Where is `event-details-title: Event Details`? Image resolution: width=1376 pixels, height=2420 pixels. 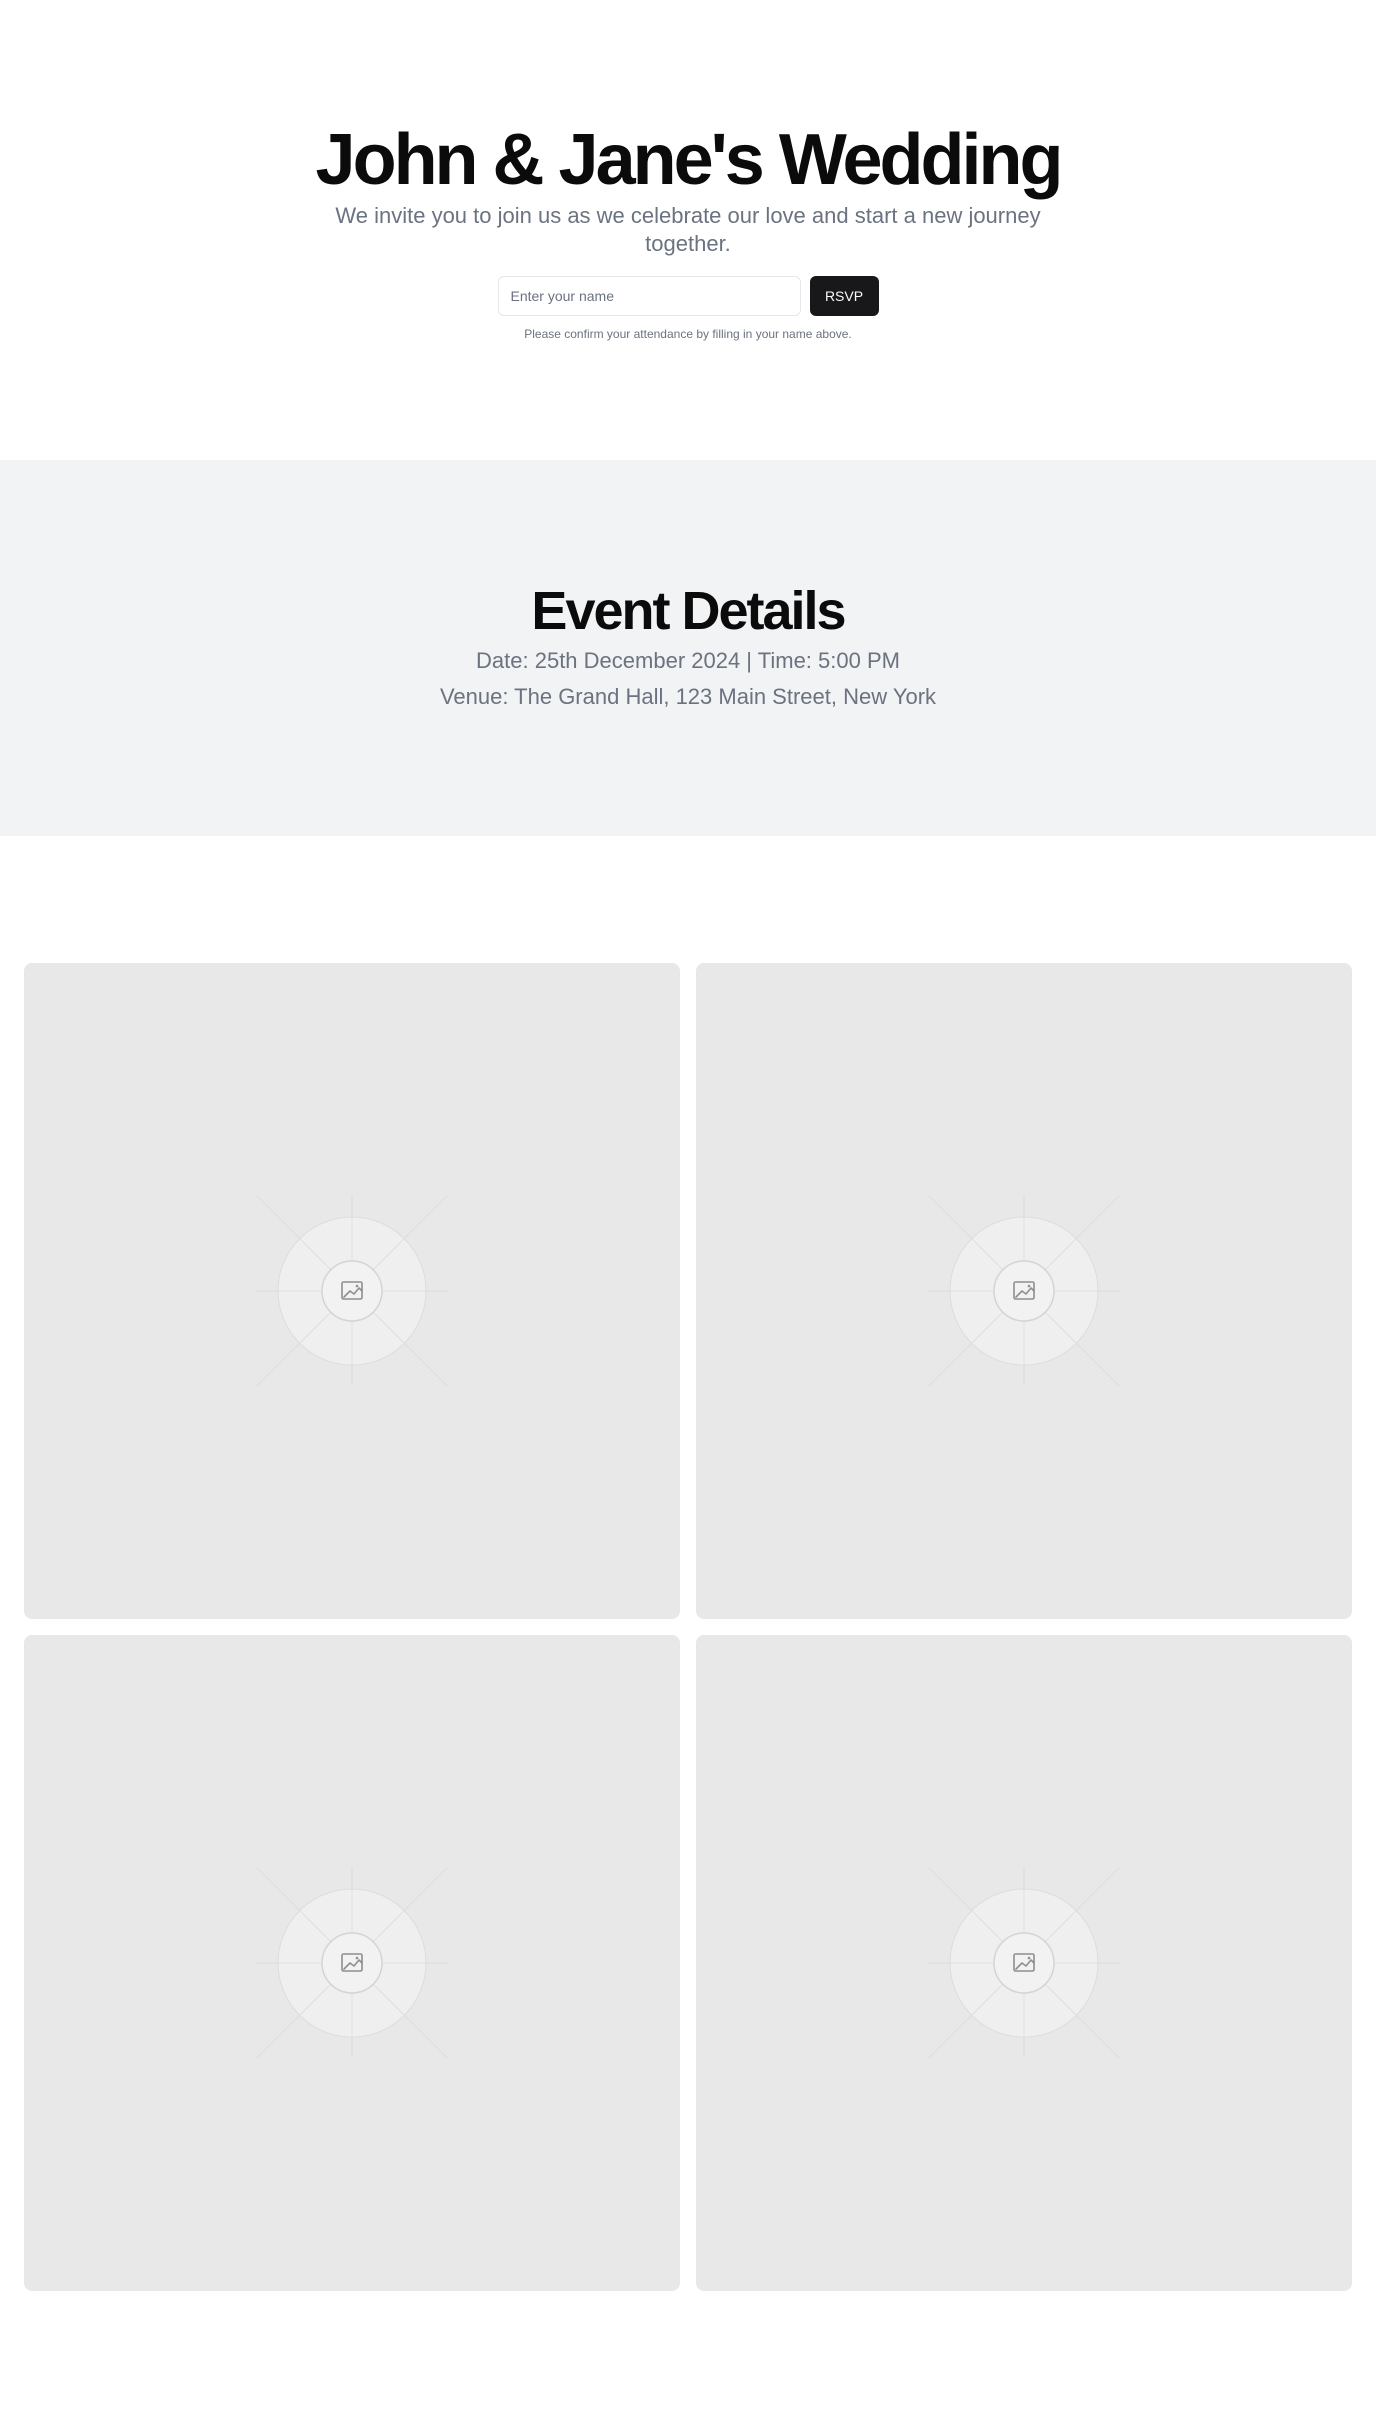 event-details-title: Event Details is located at coordinates (688, 611).